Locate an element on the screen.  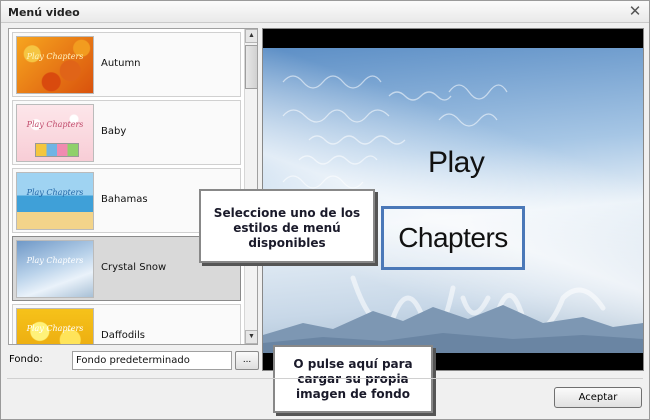
decorative-poem-background is located at coordinates (419, 128).